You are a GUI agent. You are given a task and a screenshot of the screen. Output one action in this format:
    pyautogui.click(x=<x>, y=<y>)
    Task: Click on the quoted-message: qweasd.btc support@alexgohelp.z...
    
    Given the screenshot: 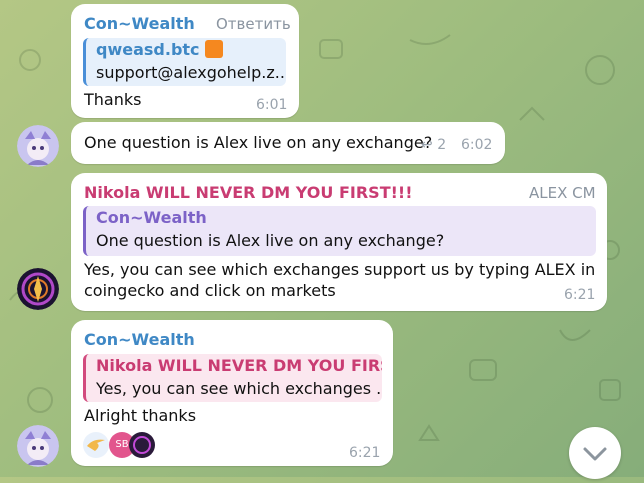 What is the action you would take?
    pyautogui.click(x=184, y=62)
    